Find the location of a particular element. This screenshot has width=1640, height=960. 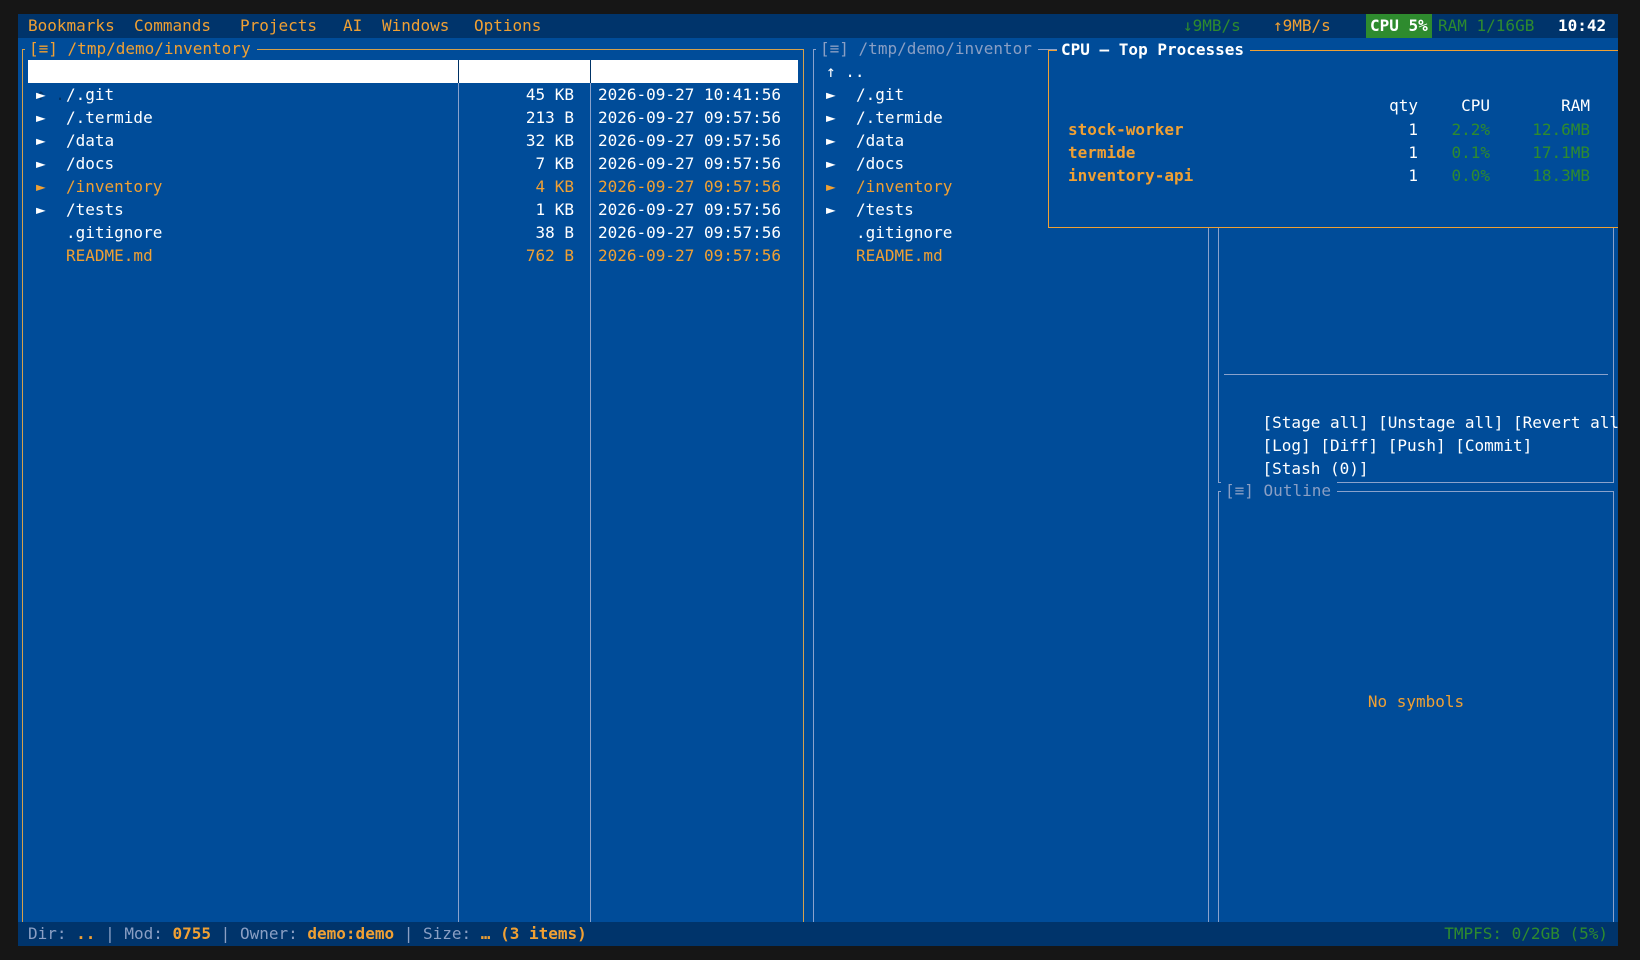

menu-ai: AI is located at coordinates (352, 26).